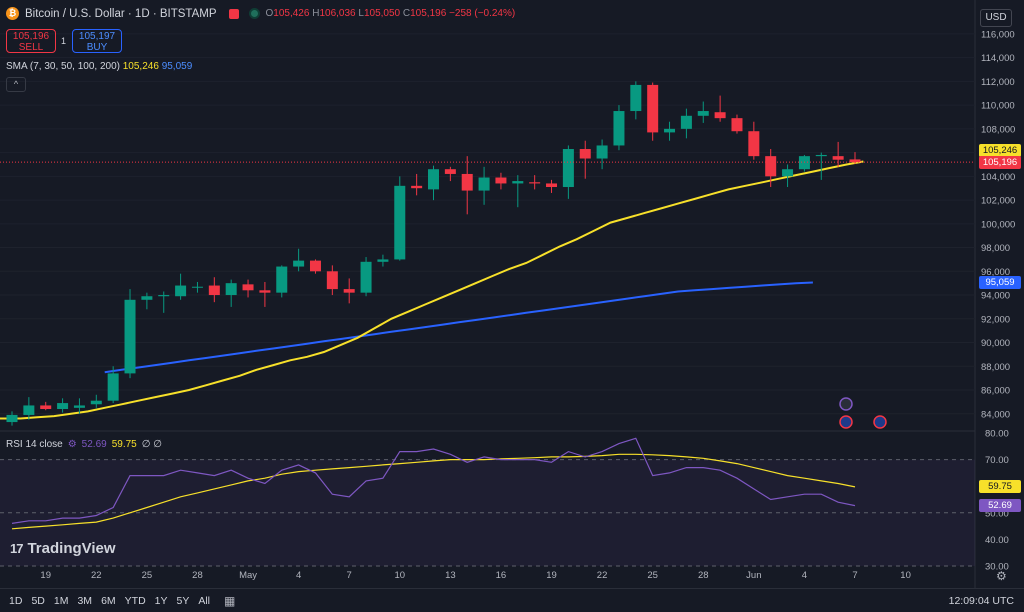 The width and height of the screenshot is (1024, 612). What do you see at coordinates (61, 601) in the screenshot?
I see `range-1m: 1M` at bounding box center [61, 601].